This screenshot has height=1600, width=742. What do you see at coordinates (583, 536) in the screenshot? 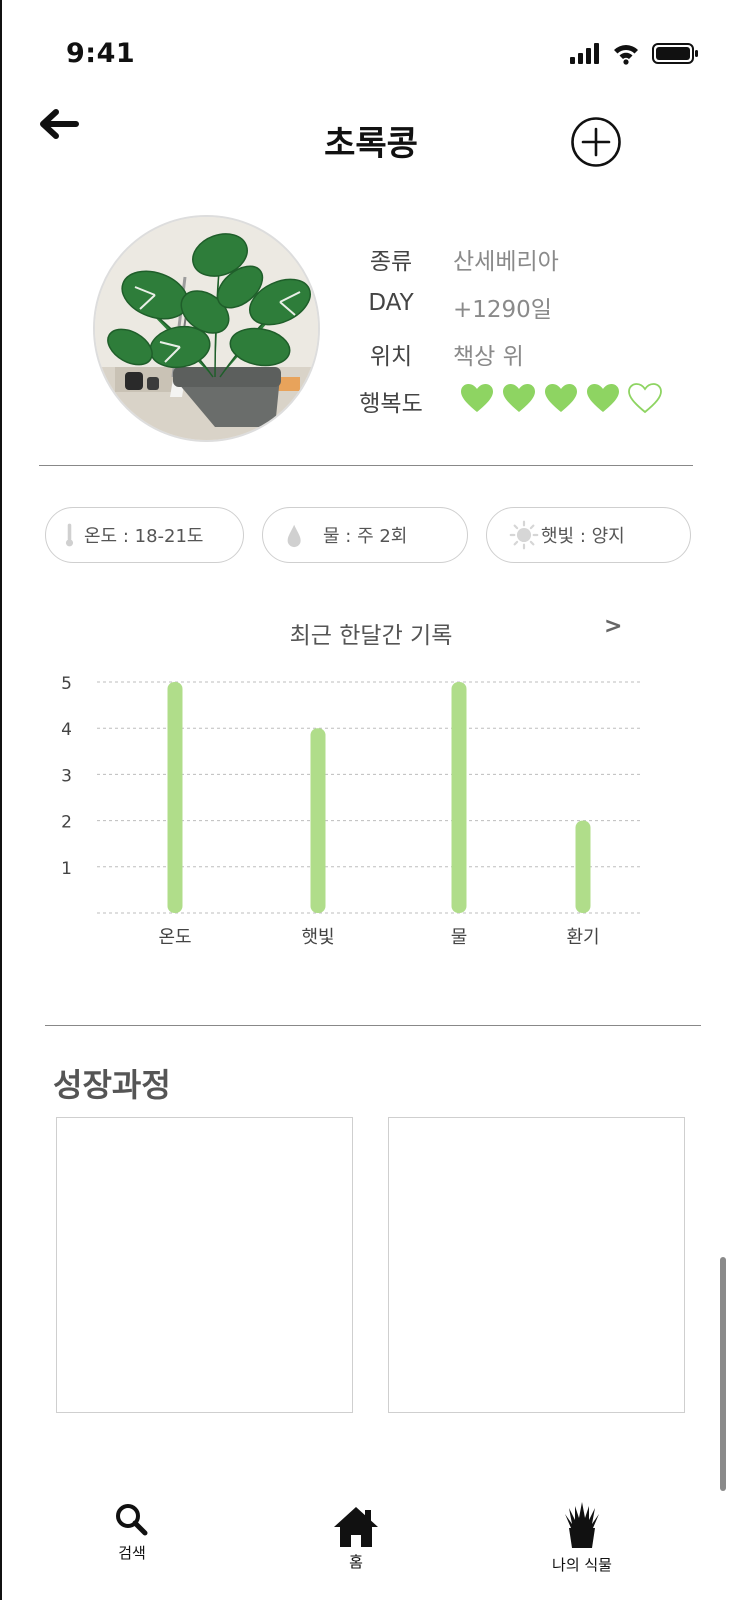
I see `sunlight-chip-label: 햇빛 : 양지` at bounding box center [583, 536].